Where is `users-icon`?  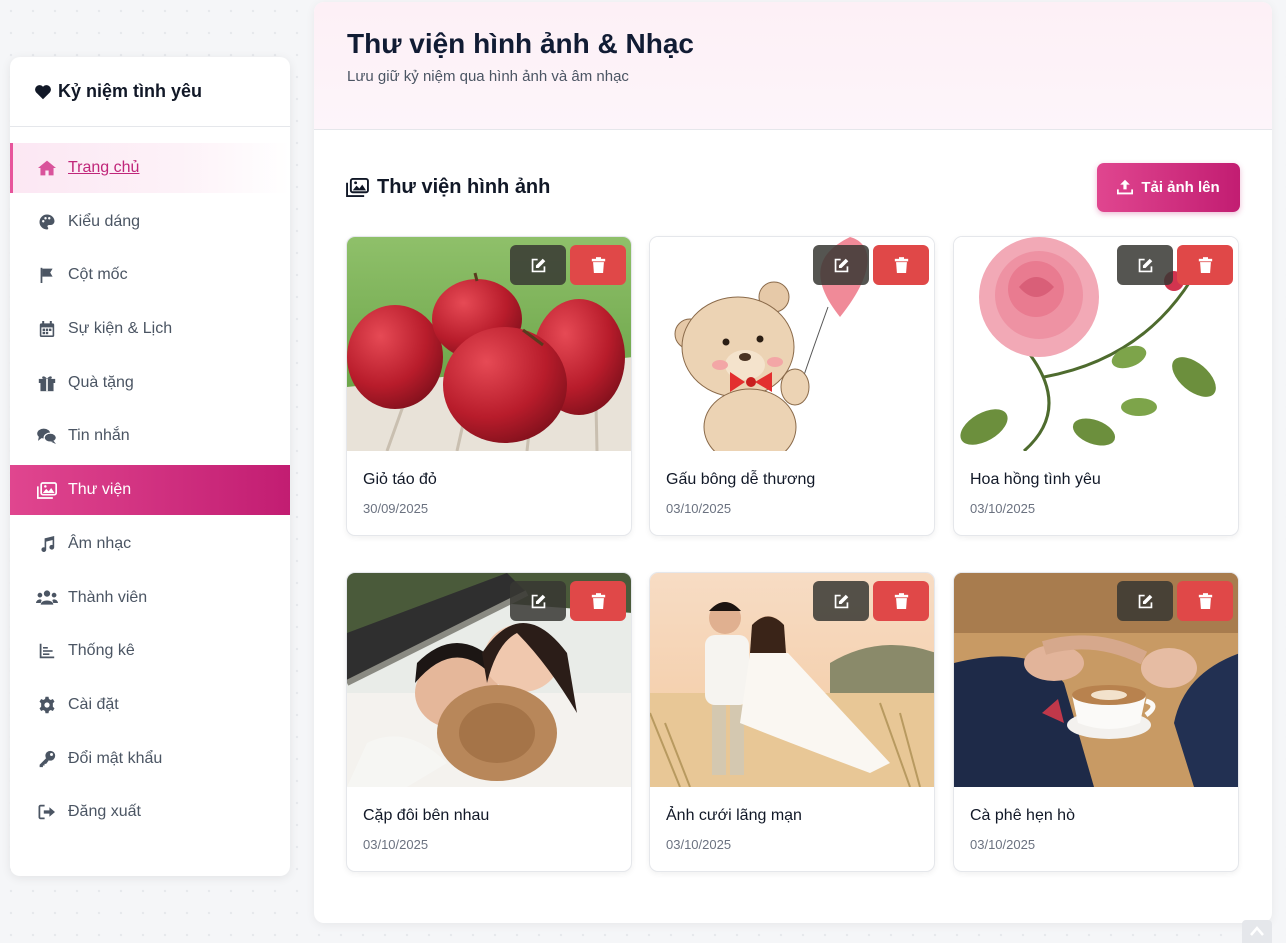 users-icon is located at coordinates (47, 598).